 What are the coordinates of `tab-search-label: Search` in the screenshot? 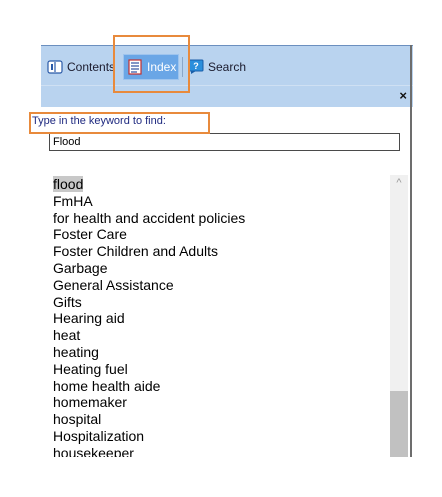 It's located at (227, 67).